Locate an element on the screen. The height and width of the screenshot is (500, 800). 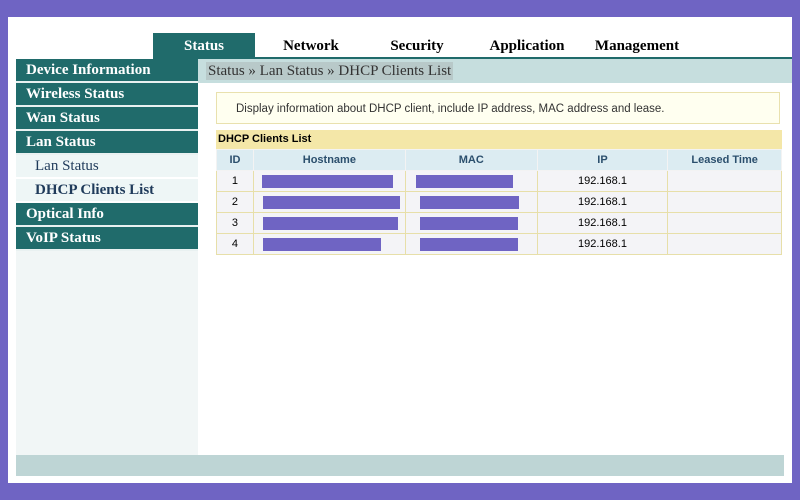
sidebar-item-device-information: Device Information is located at coordinates (107, 71).